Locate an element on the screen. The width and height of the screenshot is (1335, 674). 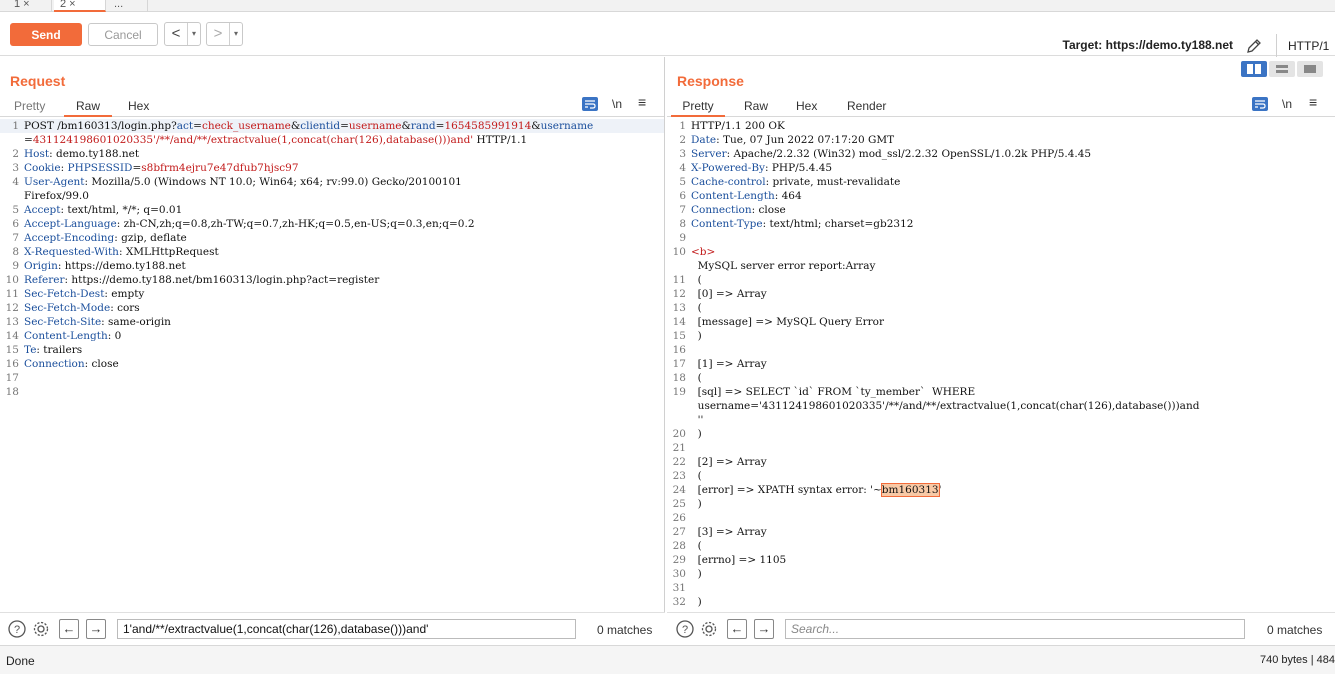
request-line: 2 Host: demo.ty188.net is located at coordinates (332, 154).